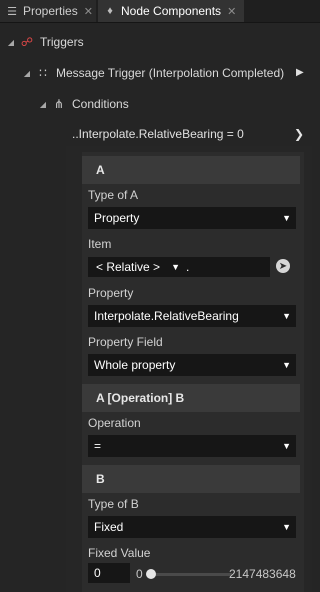  I want to click on tree-item-conditions: ◢ ⋔ Conditions, so click(83, 104).